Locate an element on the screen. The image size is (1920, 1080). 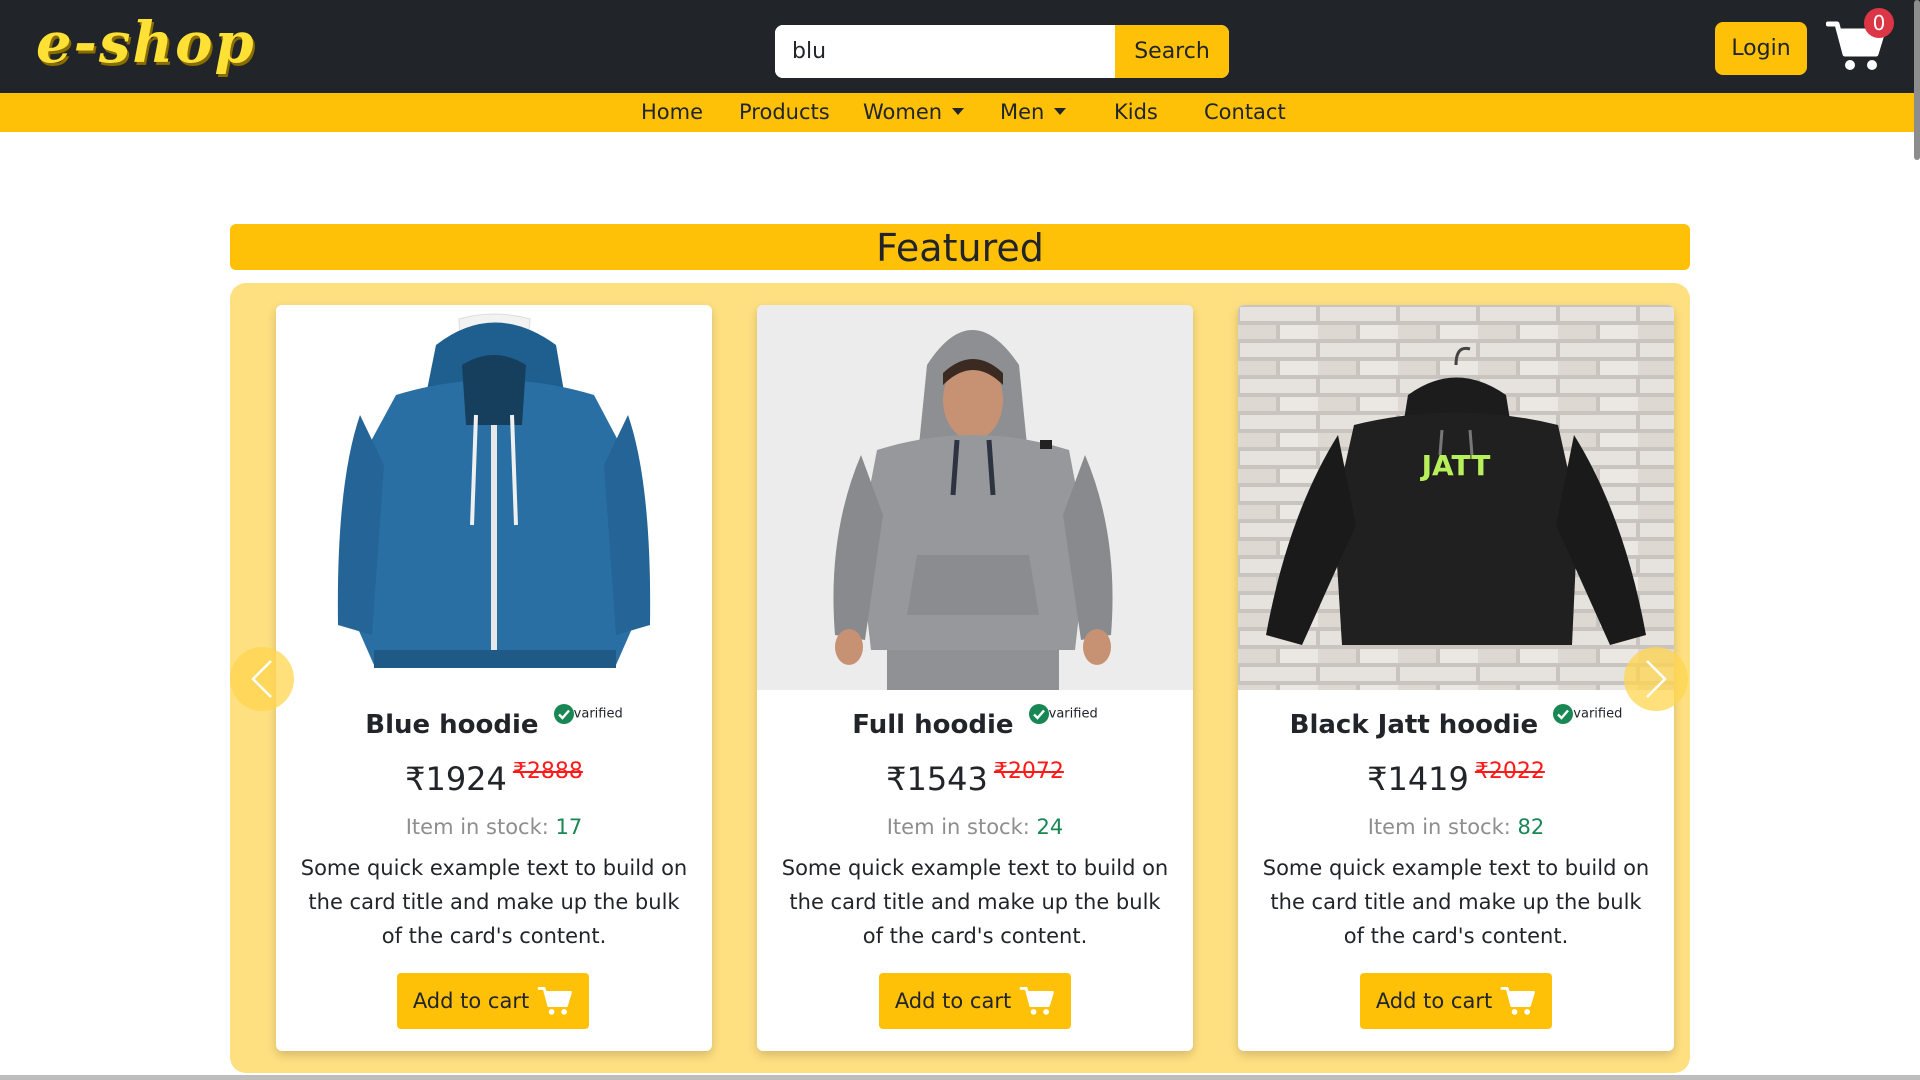
product-price: ₹1924 is located at coordinates (456, 779).